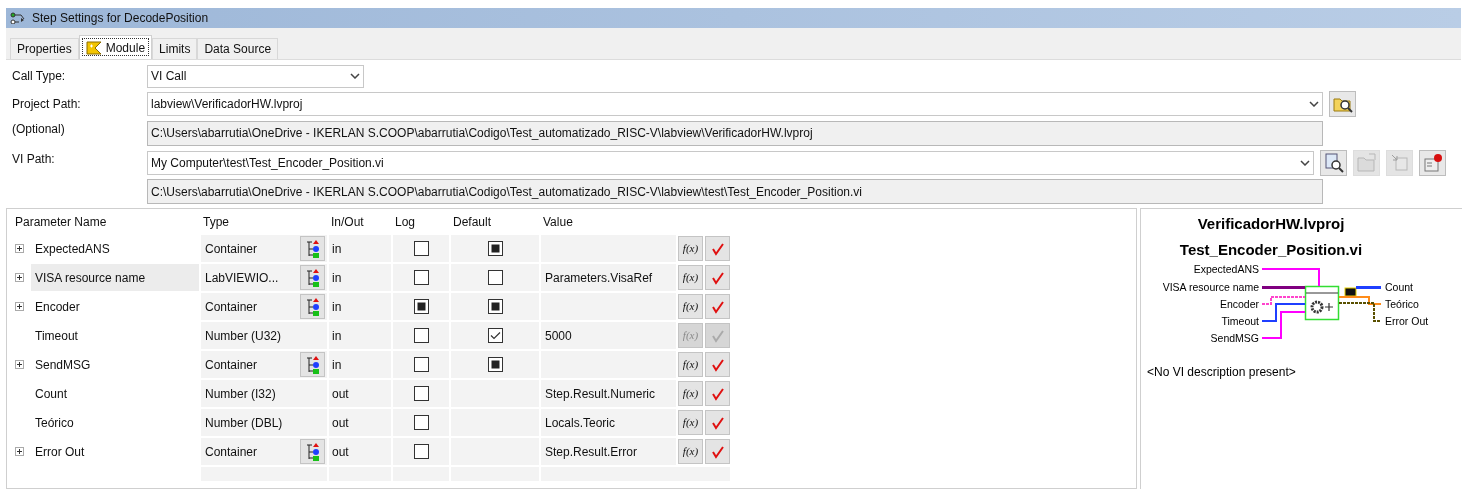 This screenshot has width=1467, height=489. What do you see at coordinates (1399, 287) in the screenshot?
I see `terminal-label: Count` at bounding box center [1399, 287].